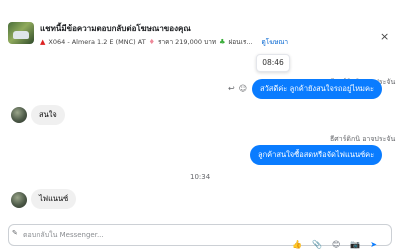  Describe the element at coordinates (273, 63) in the screenshot. I see `time-tooltip: 08:46` at that location.